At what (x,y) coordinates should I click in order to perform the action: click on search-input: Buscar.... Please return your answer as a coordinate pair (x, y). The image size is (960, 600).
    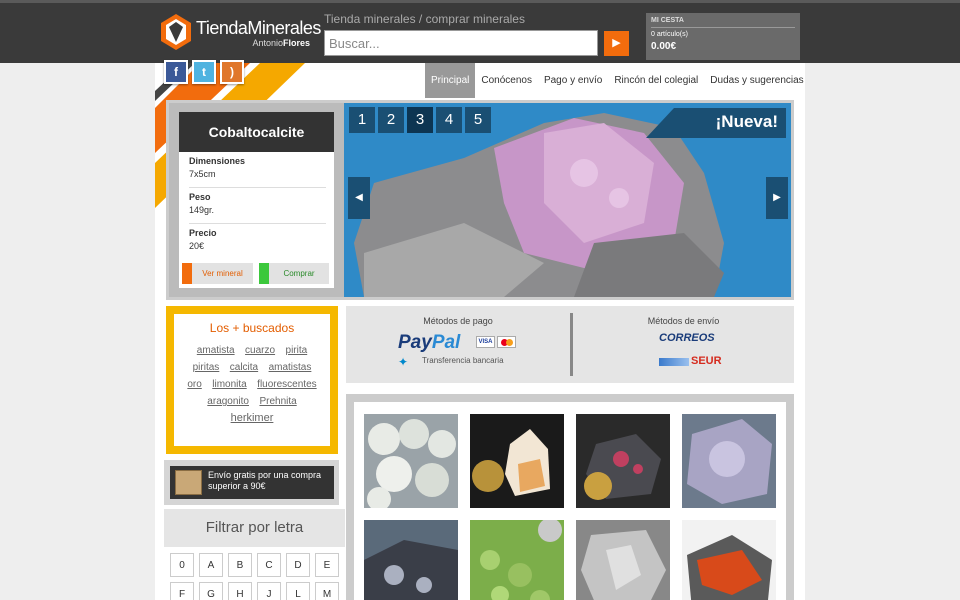
    Looking at the image, I should click on (461, 43).